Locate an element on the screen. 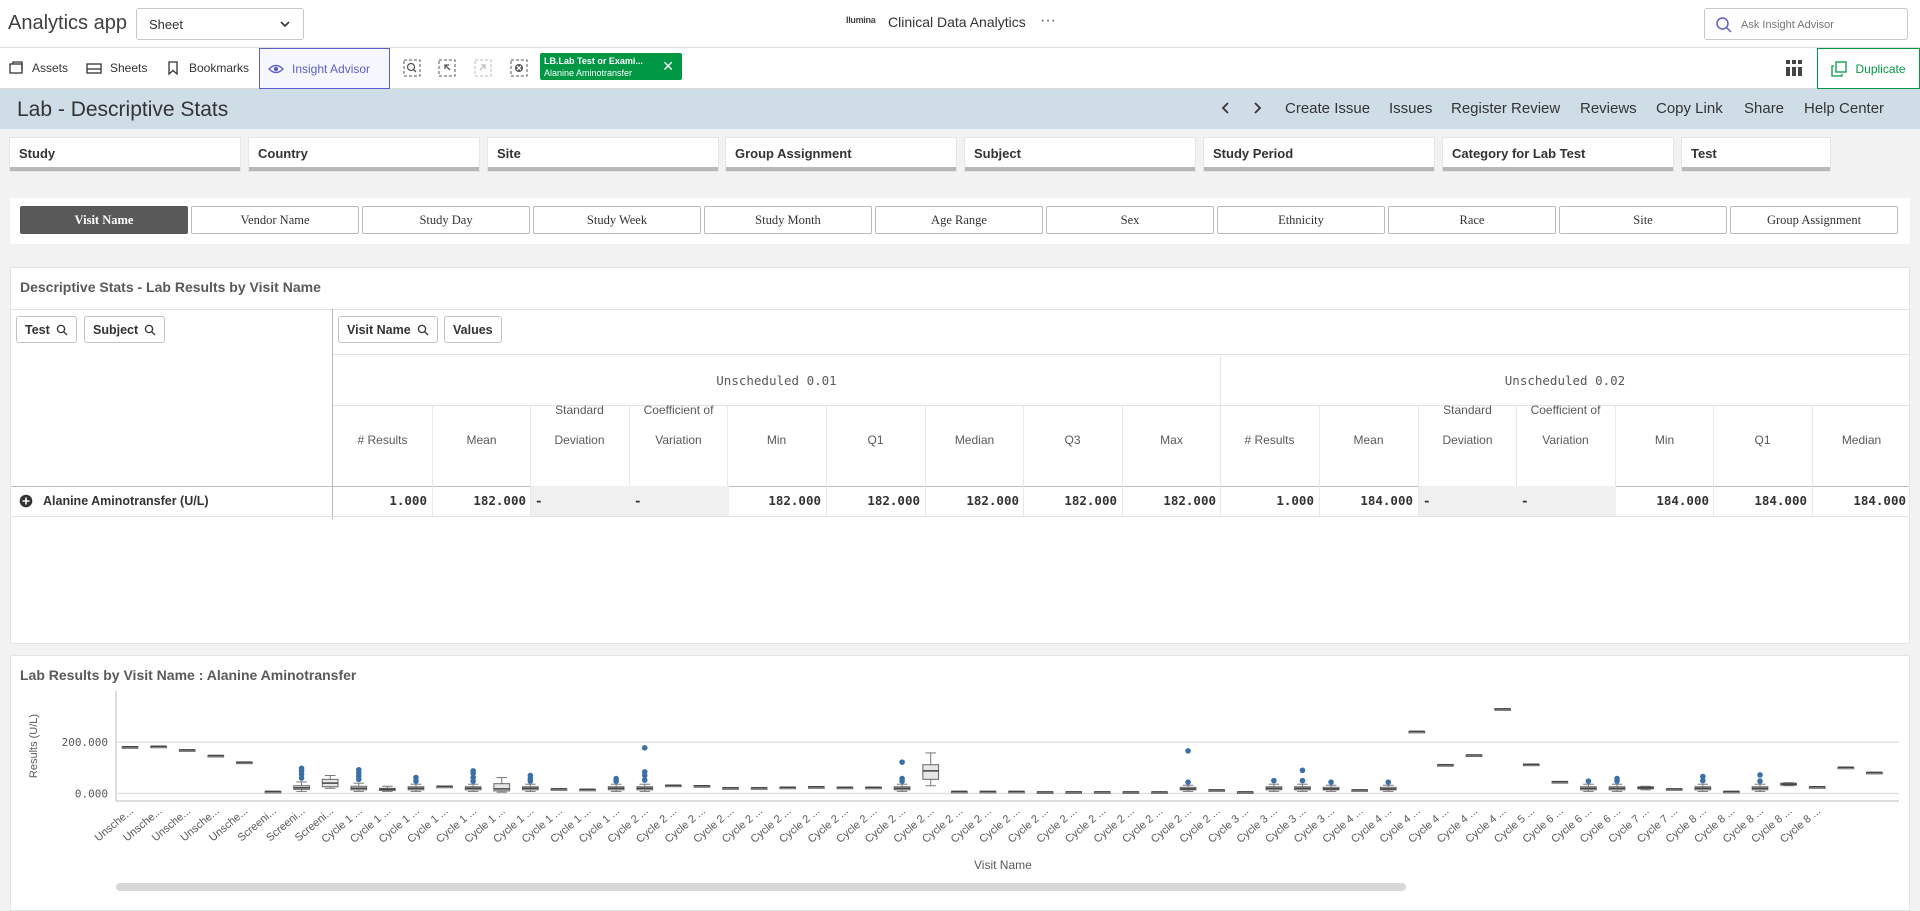 The height and width of the screenshot is (911, 1920). sheets-button: Sheets is located at coordinates (116, 68).